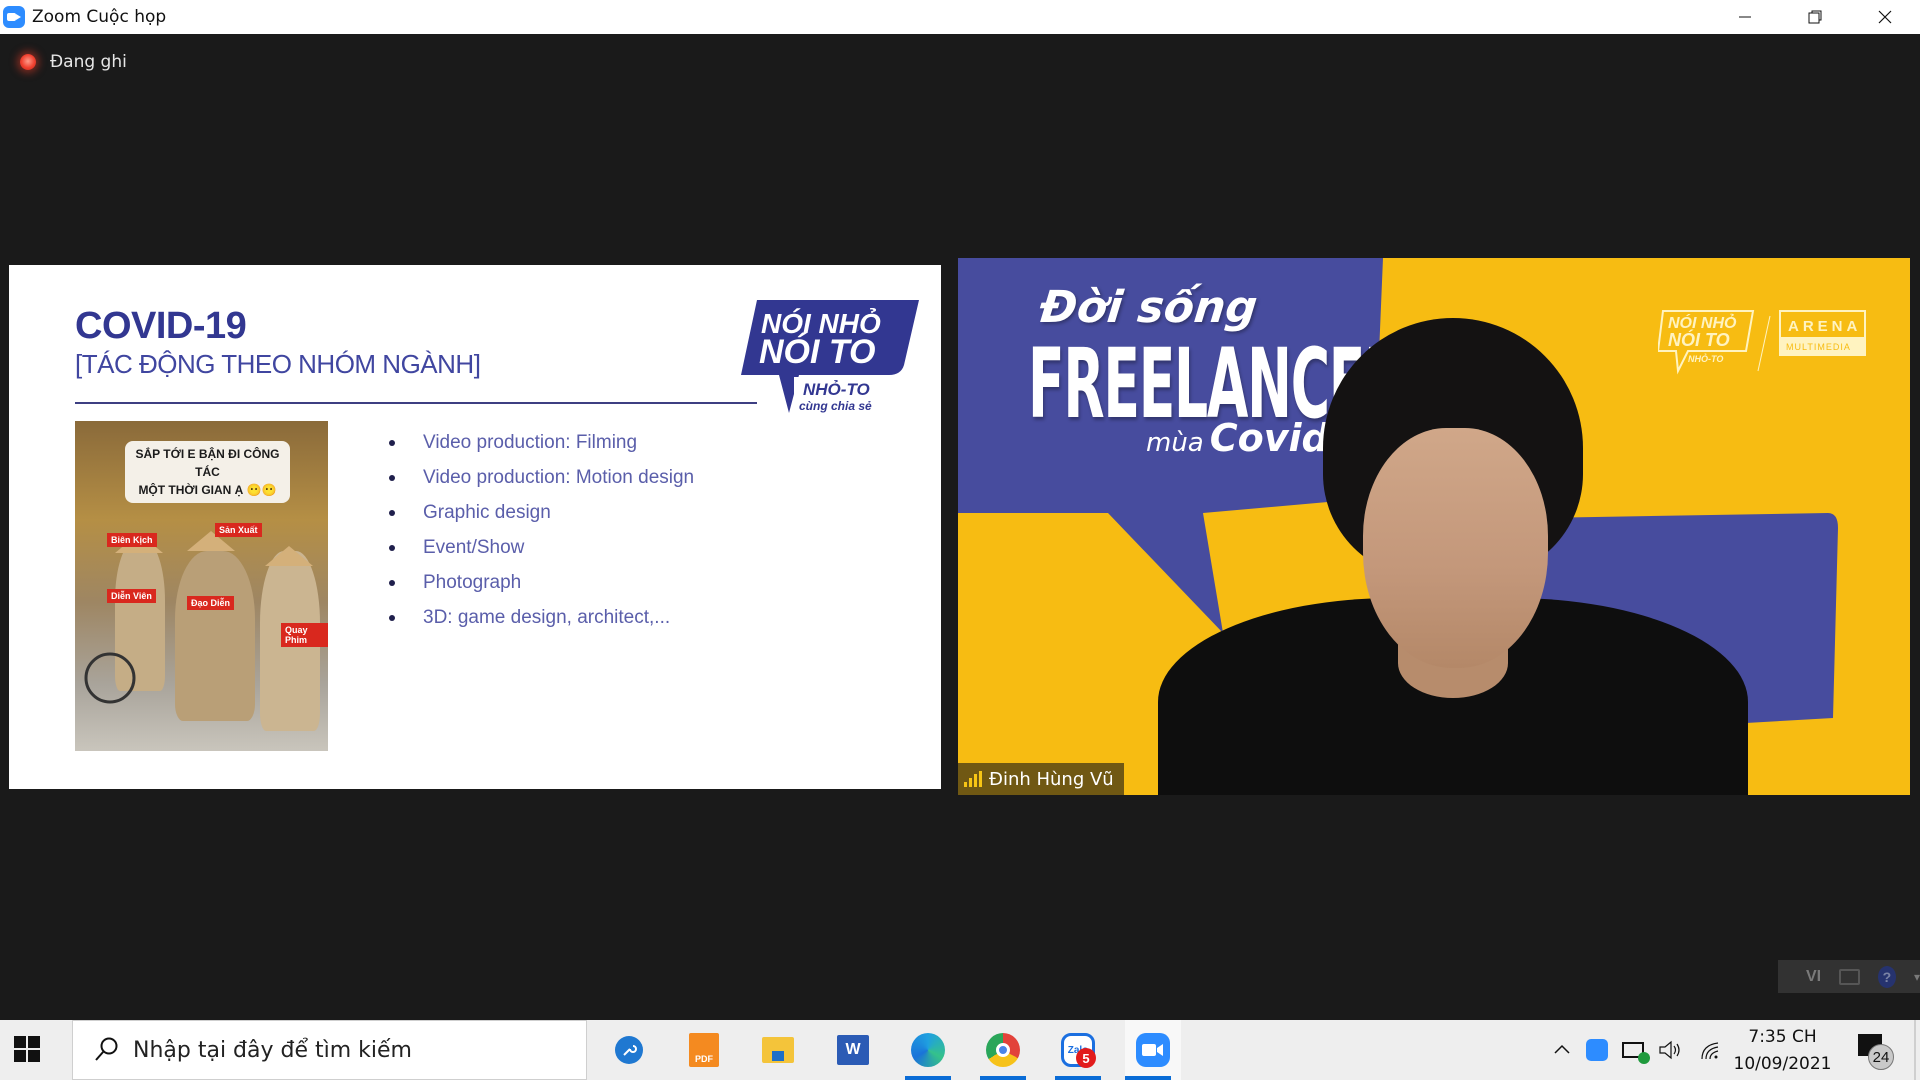 Image resolution: width=1920 pixels, height=1080 pixels. I want to click on folder-icon, so click(778, 1050).